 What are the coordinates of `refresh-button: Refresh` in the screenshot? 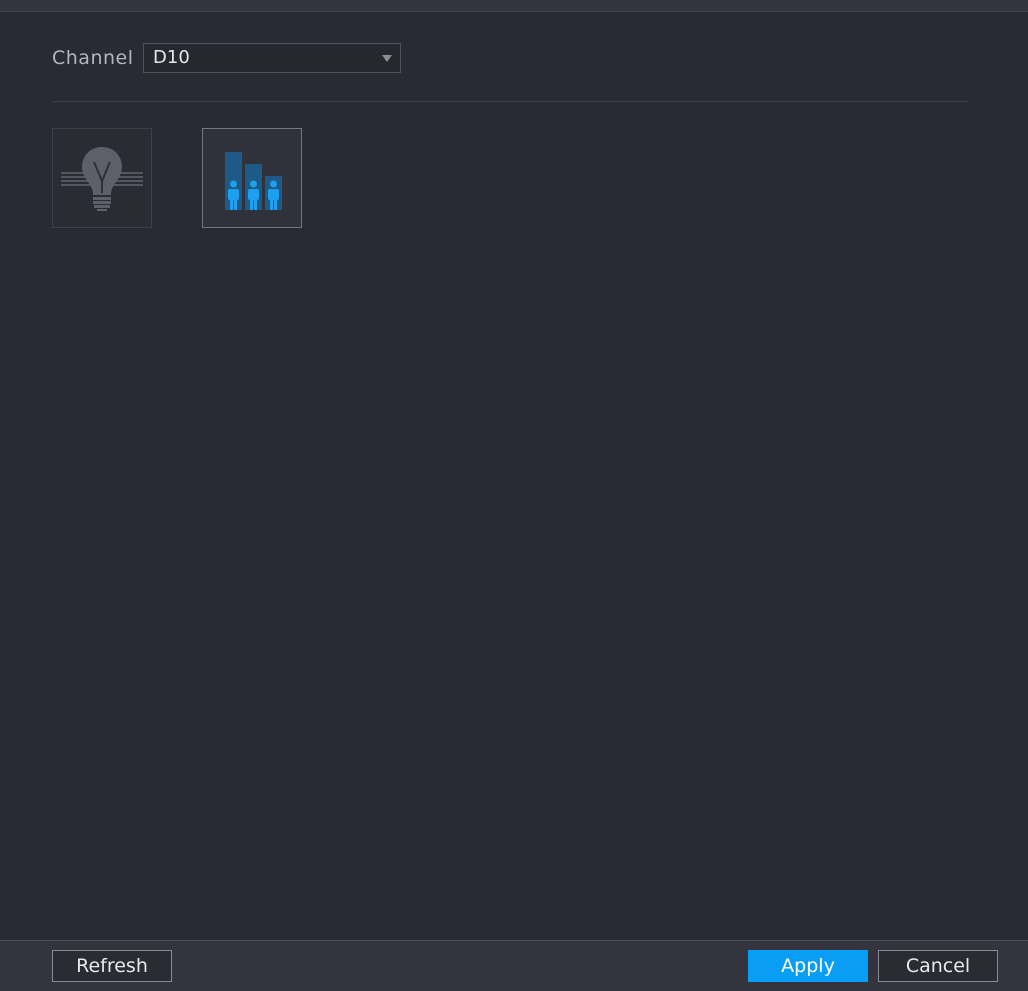 It's located at (112, 966).